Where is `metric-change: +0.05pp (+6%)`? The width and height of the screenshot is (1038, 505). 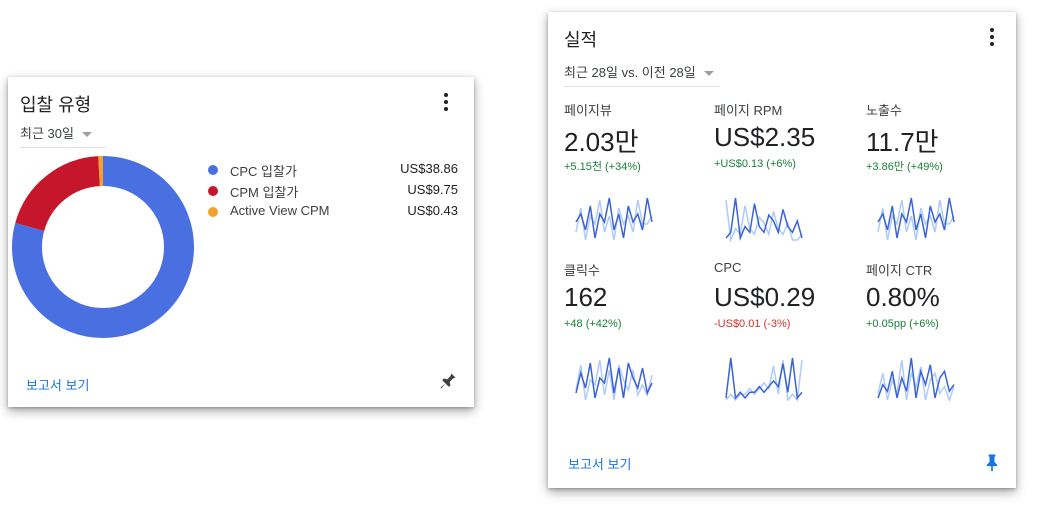 metric-change: +0.05pp (+6%) is located at coordinates (902, 324).